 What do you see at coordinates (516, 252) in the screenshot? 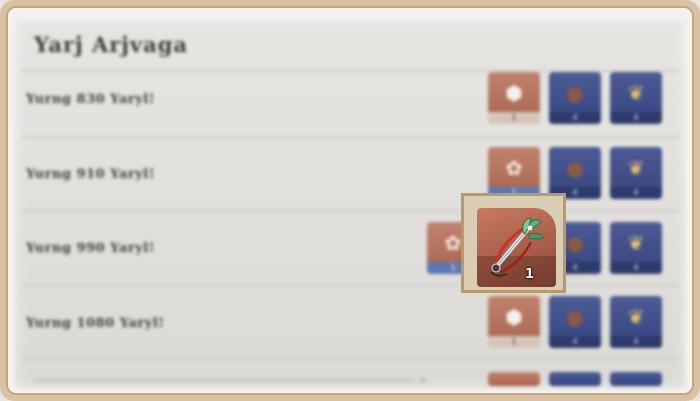
I see `bow-staff-weapon-icon` at bounding box center [516, 252].